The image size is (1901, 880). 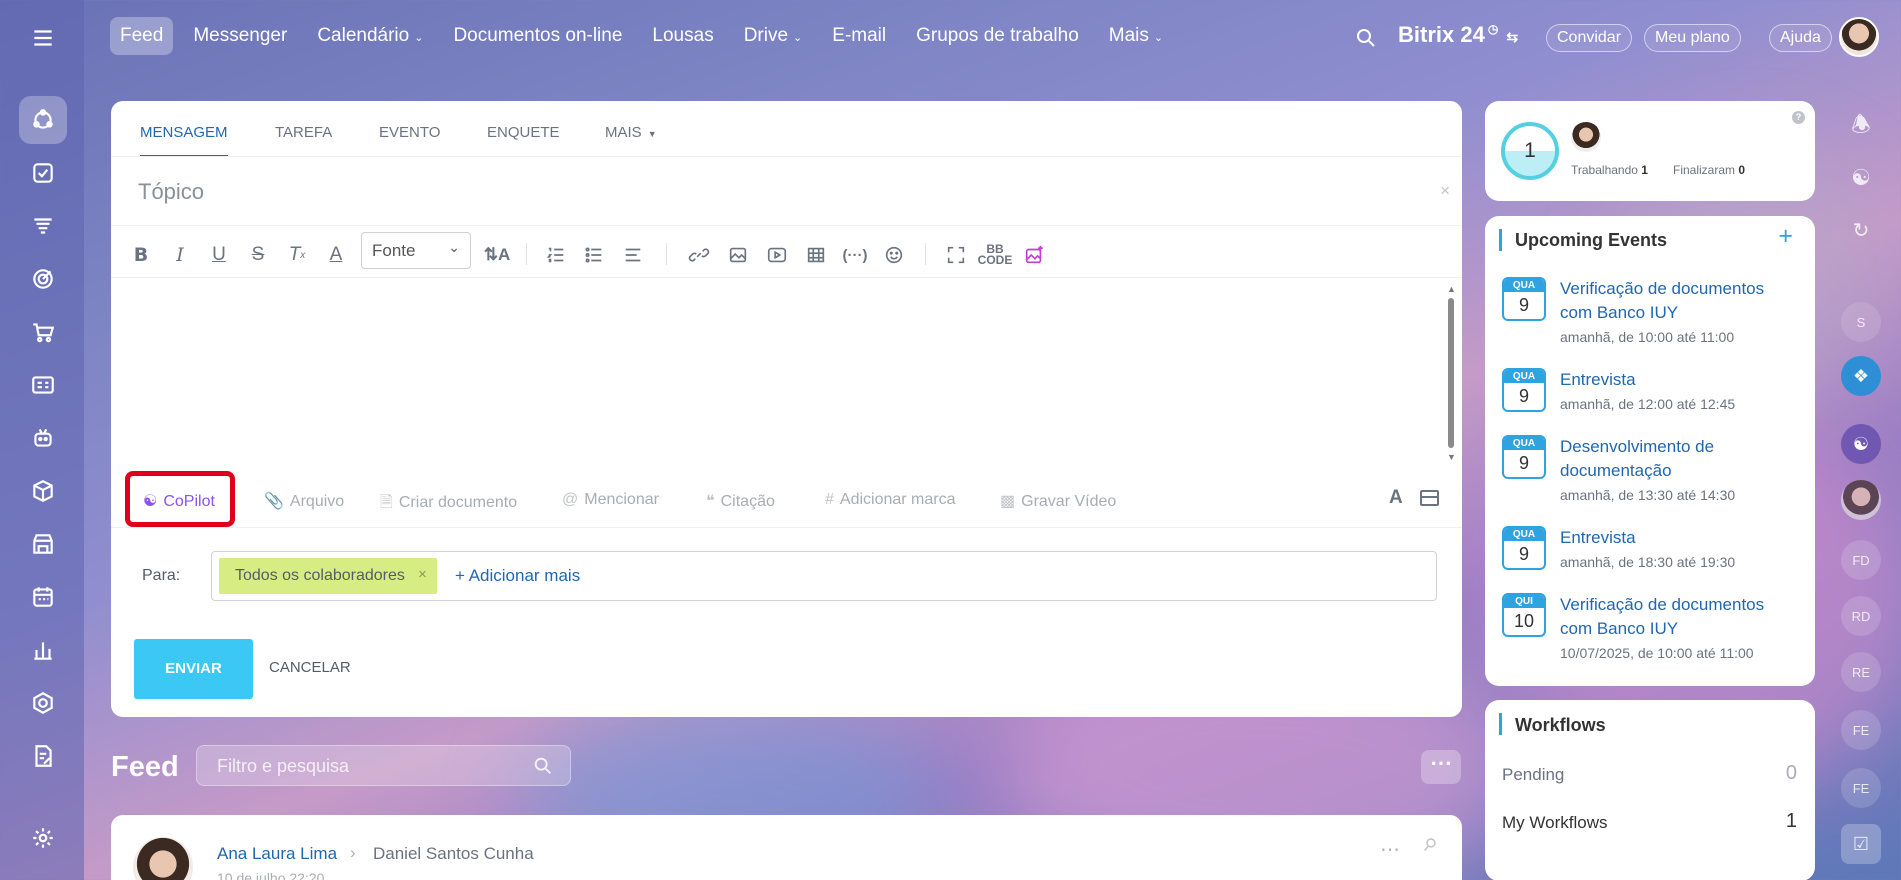 What do you see at coordinates (141, 255) in the screenshot?
I see `bold-icon: B` at bounding box center [141, 255].